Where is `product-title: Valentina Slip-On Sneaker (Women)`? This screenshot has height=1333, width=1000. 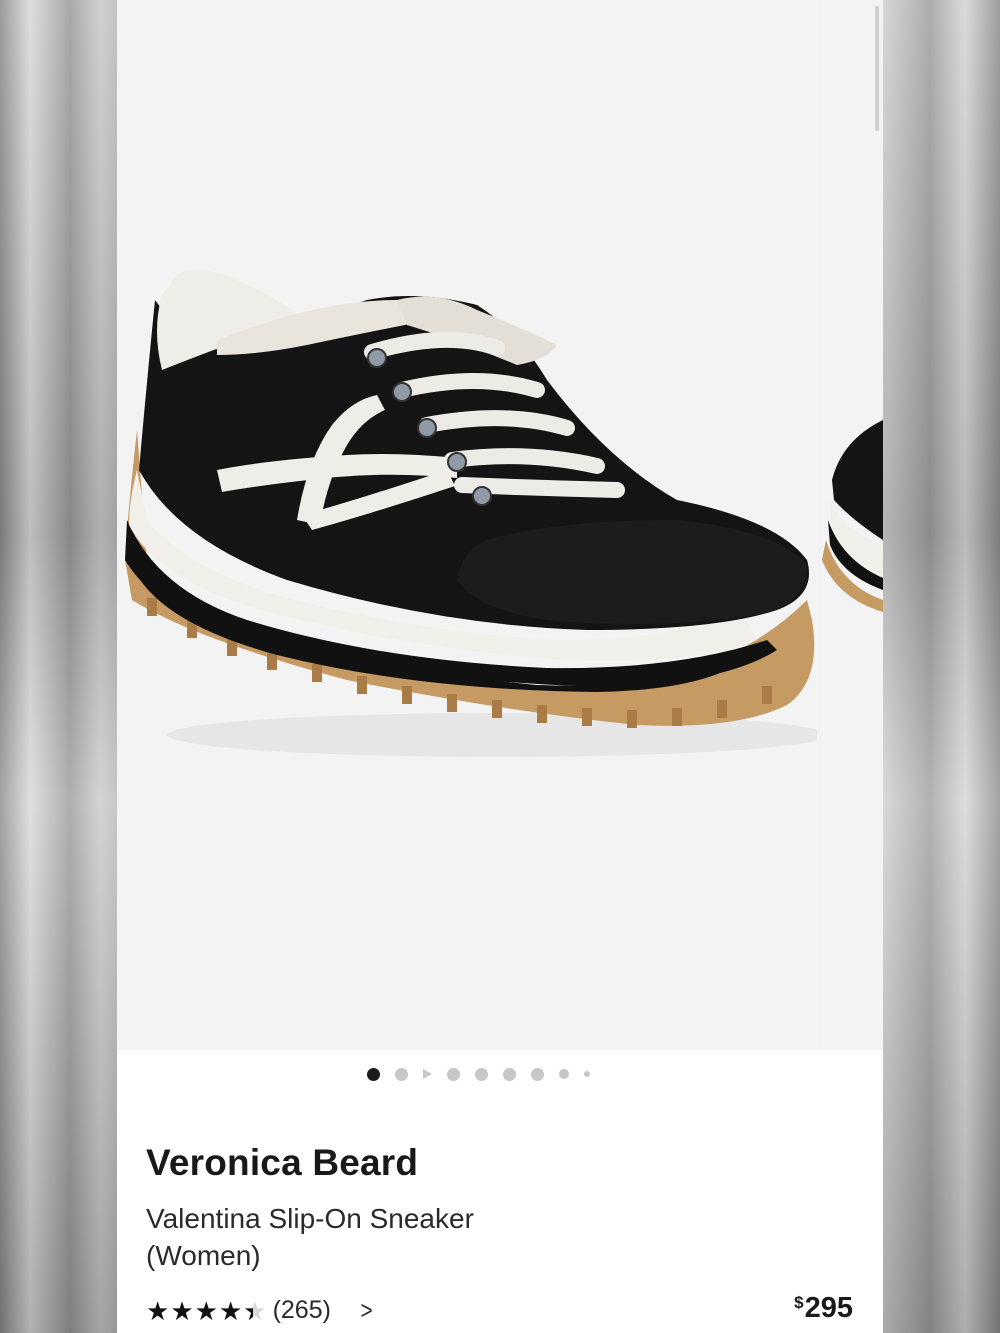 product-title: Valentina Slip-On Sneaker (Women) is located at coordinates (310, 1237).